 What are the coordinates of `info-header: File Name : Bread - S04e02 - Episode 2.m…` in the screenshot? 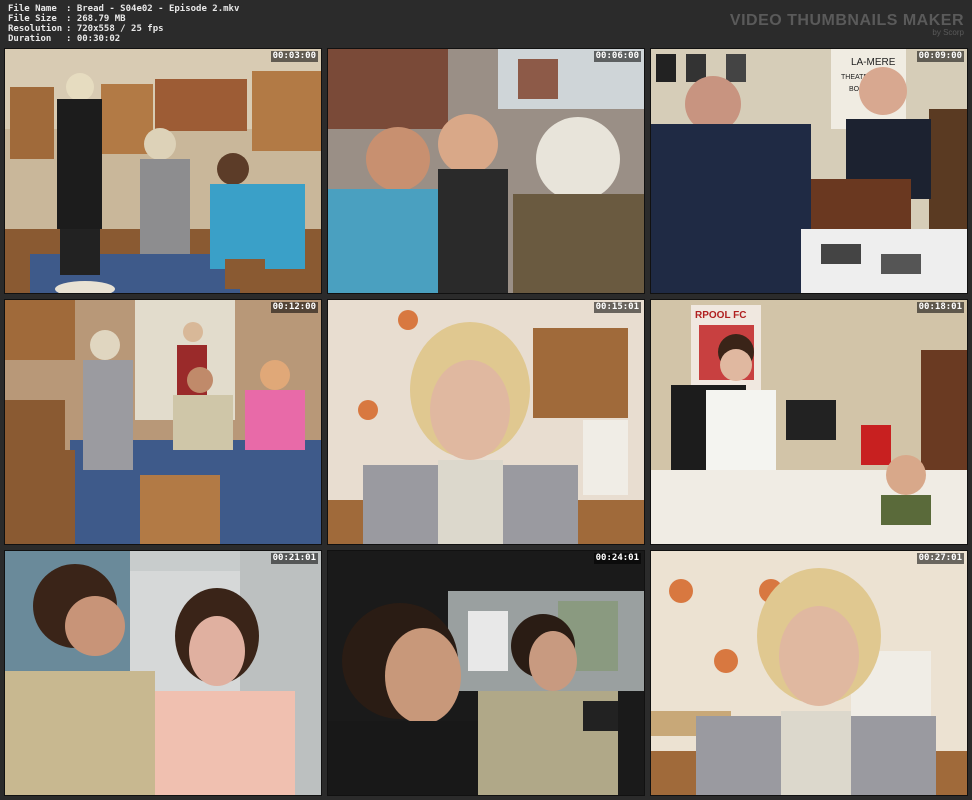 It's located at (486, 24).